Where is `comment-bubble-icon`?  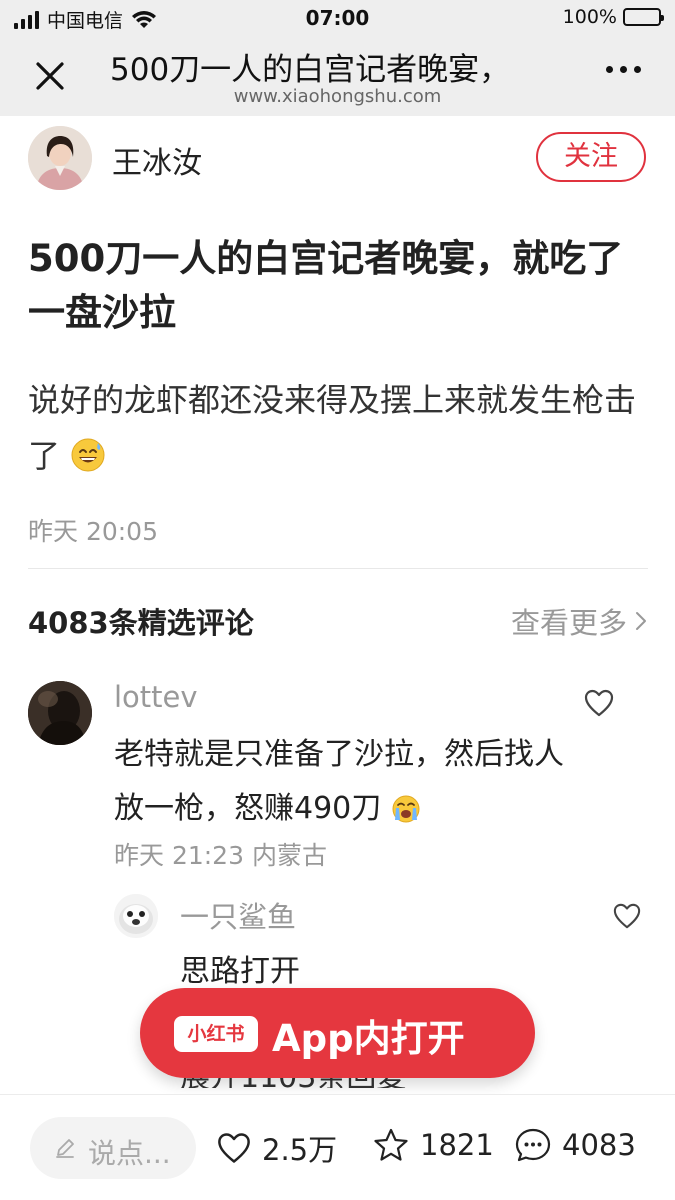
comment-bubble-icon is located at coordinates (533, 1145).